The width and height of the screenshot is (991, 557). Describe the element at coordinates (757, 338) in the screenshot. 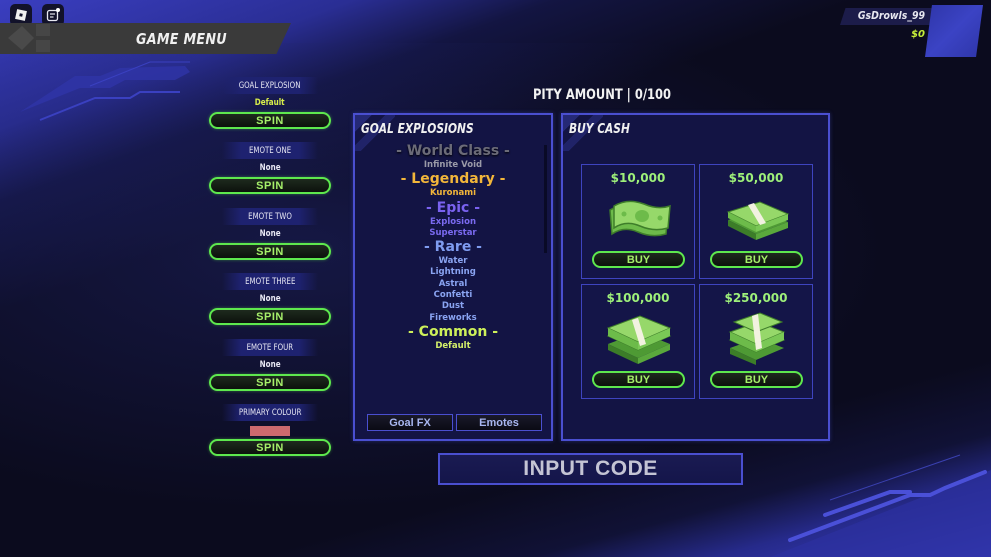

I see `cash-pile-icon` at that location.